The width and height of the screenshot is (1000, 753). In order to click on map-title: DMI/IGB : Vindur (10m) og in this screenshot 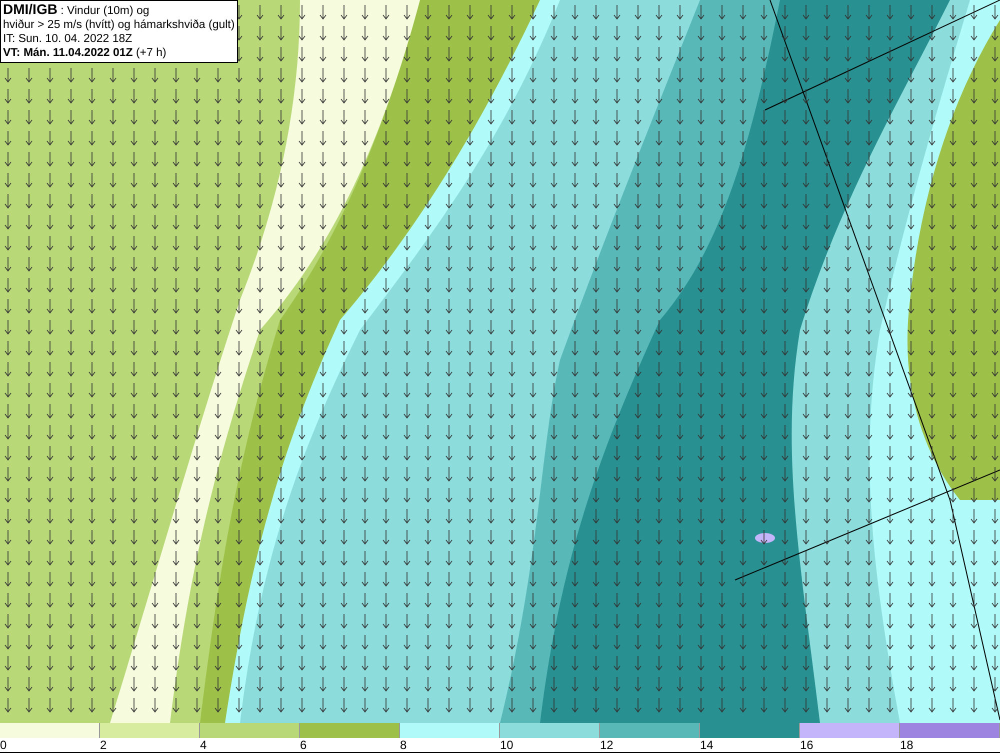, I will do `click(76, 10)`.